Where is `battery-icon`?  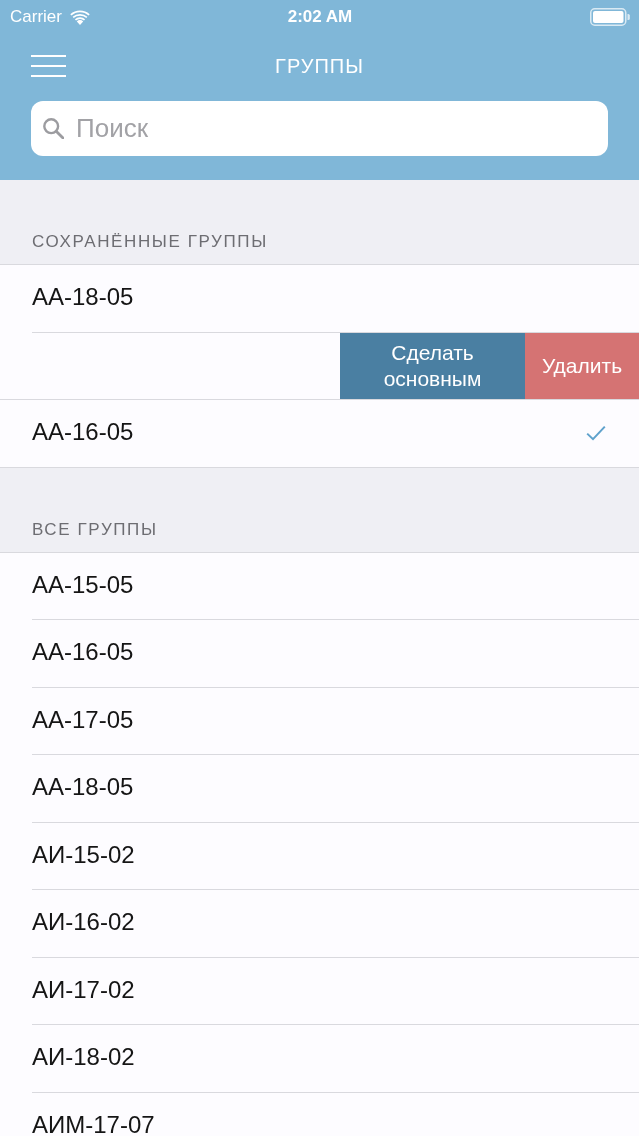
battery-icon is located at coordinates (610, 17).